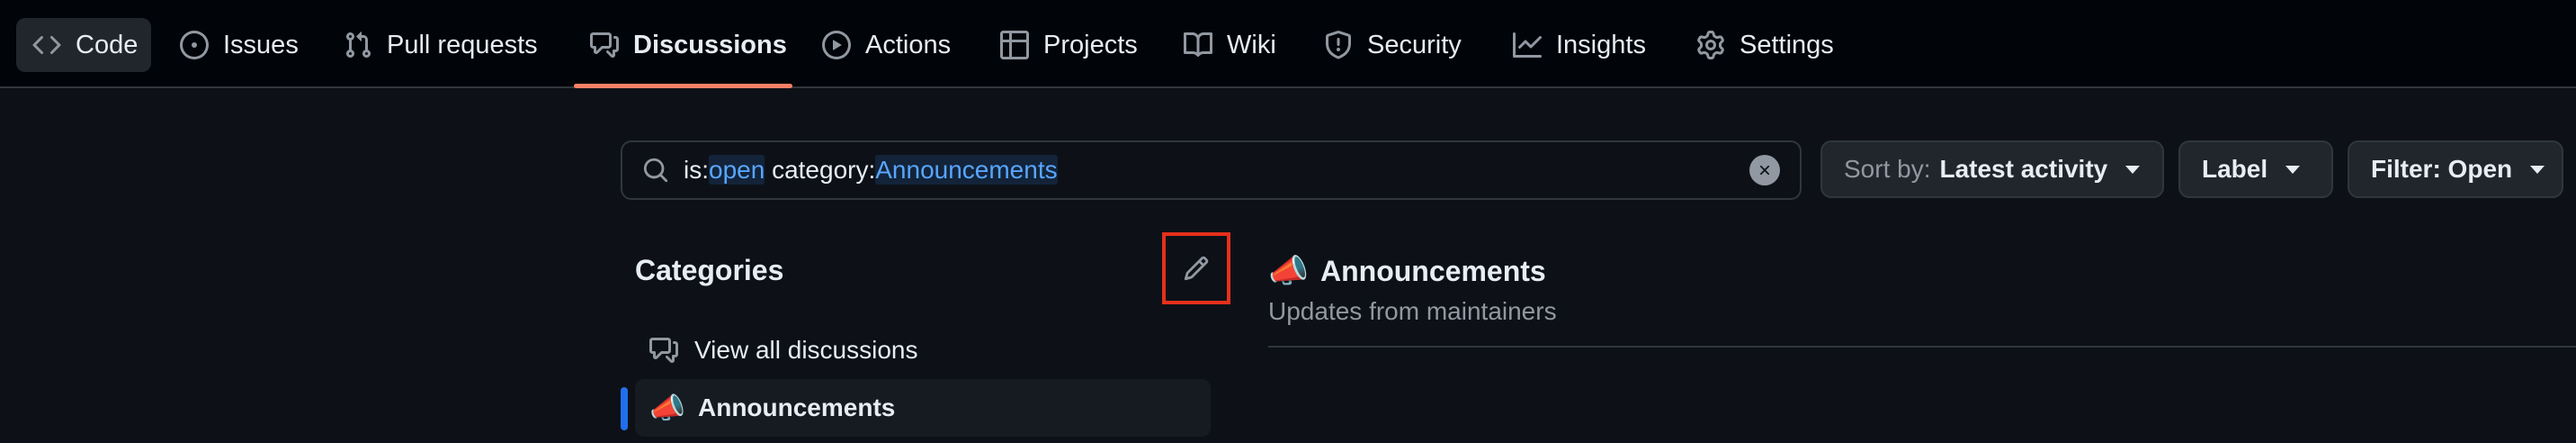 The width and height of the screenshot is (2576, 443). I want to click on category-announcements-label: Announcements, so click(797, 407).